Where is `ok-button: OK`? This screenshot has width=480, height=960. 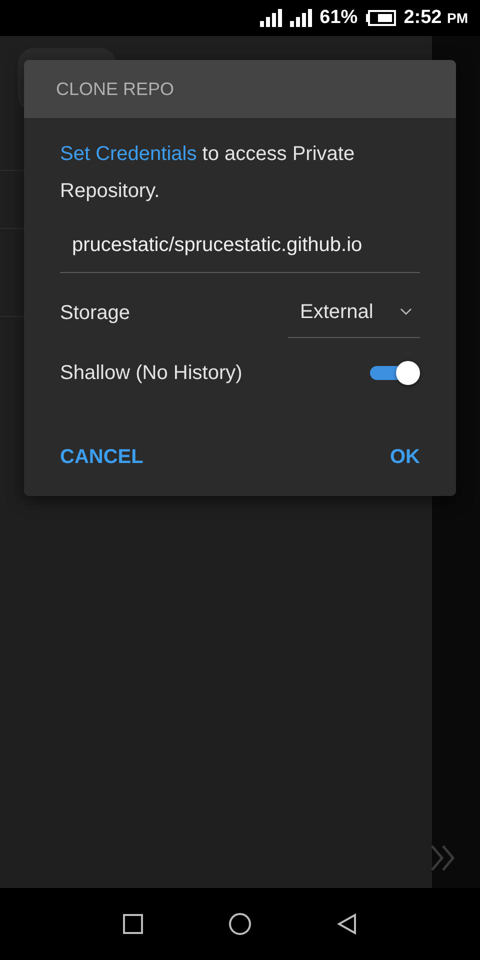
ok-button: OK is located at coordinates (405, 457).